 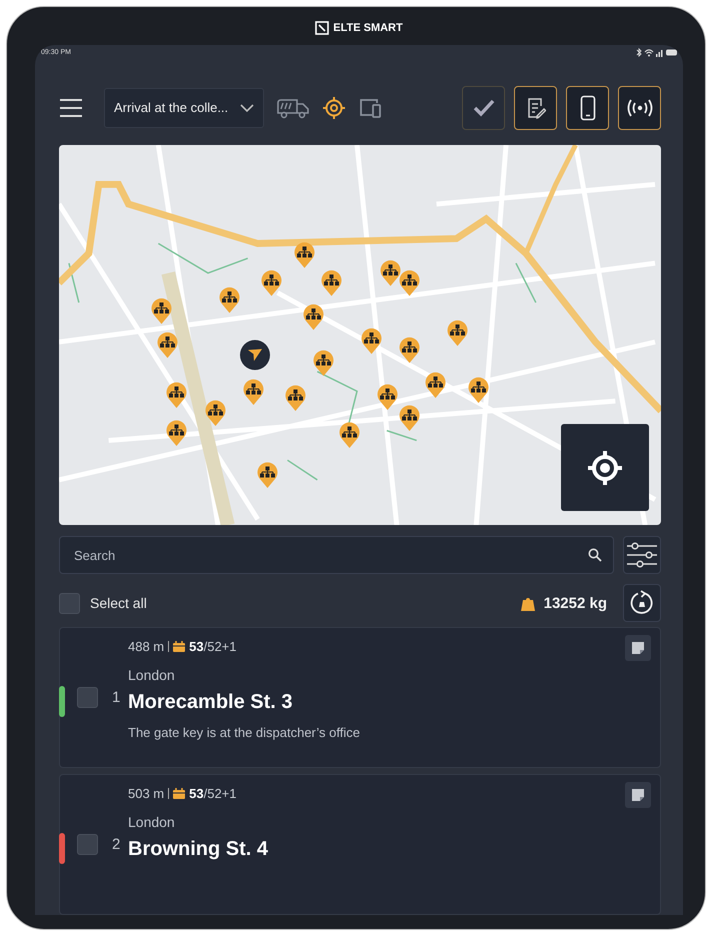 What do you see at coordinates (211, 702) in the screenshot?
I see `street-address: Morecamble St. 3` at bounding box center [211, 702].